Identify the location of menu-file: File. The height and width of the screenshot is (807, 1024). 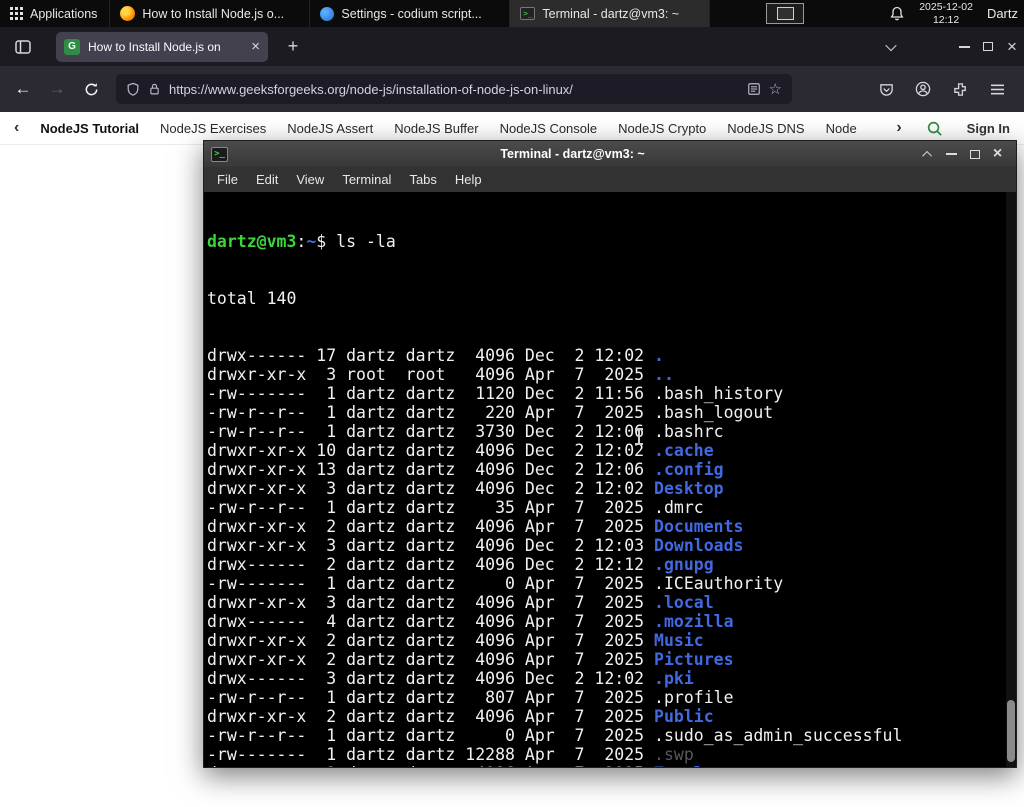
(227, 179).